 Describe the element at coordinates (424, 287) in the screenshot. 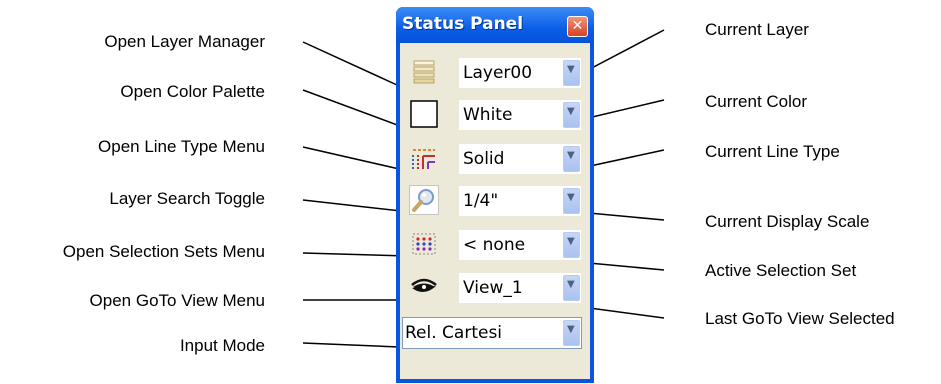

I see `eye-icon` at that location.